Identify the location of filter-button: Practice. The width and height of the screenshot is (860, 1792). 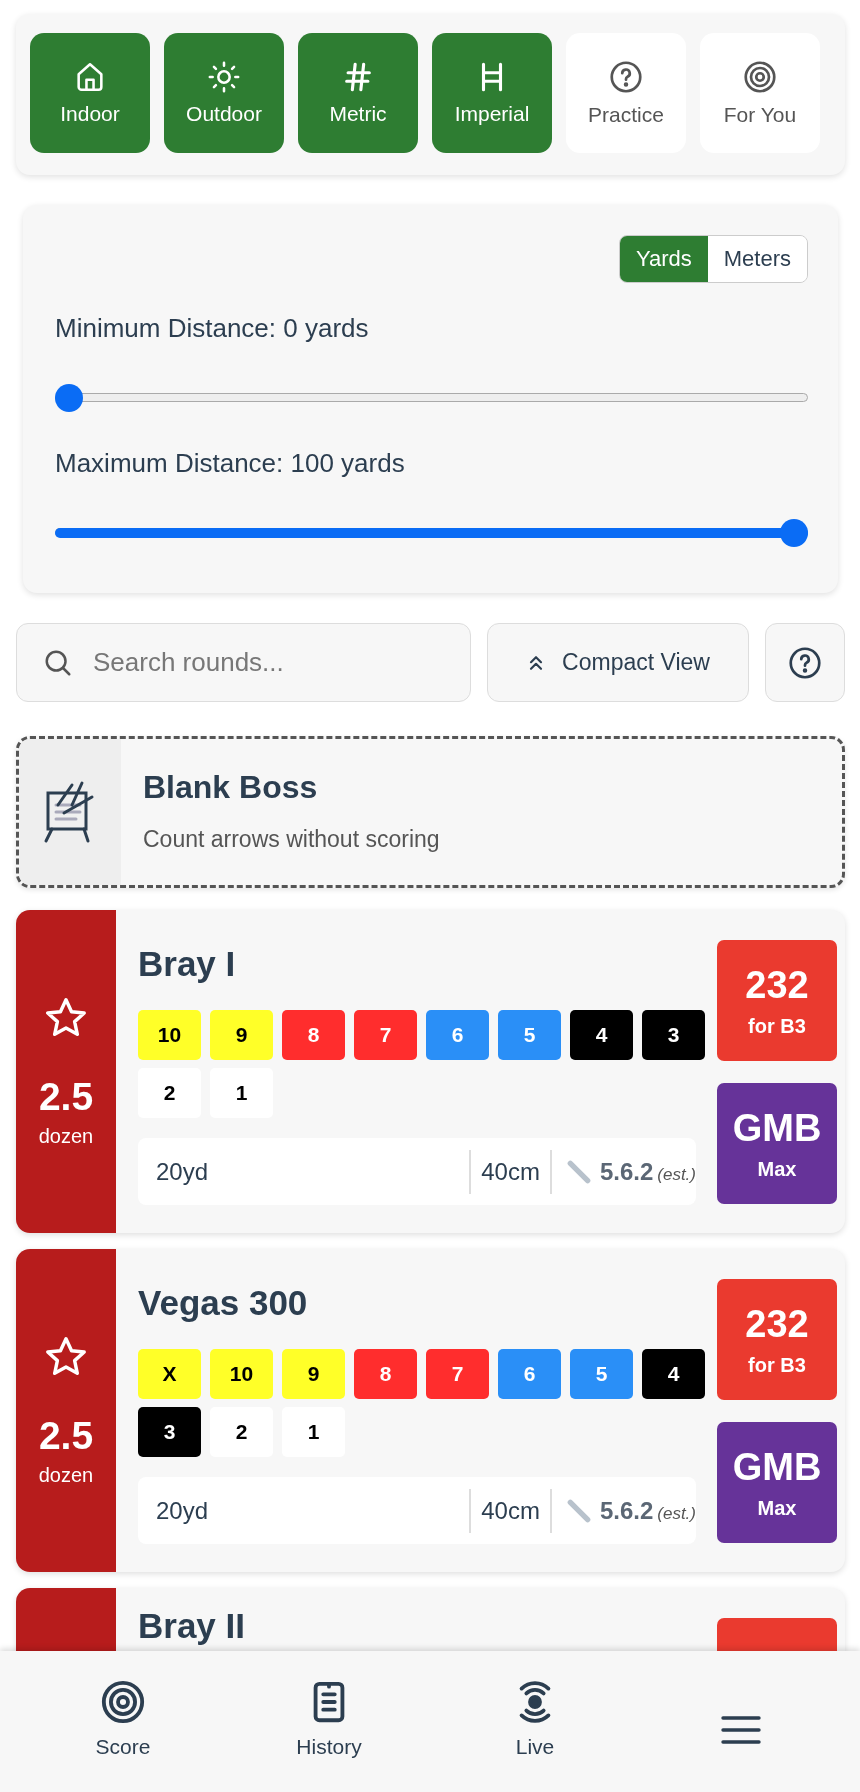
(626, 93).